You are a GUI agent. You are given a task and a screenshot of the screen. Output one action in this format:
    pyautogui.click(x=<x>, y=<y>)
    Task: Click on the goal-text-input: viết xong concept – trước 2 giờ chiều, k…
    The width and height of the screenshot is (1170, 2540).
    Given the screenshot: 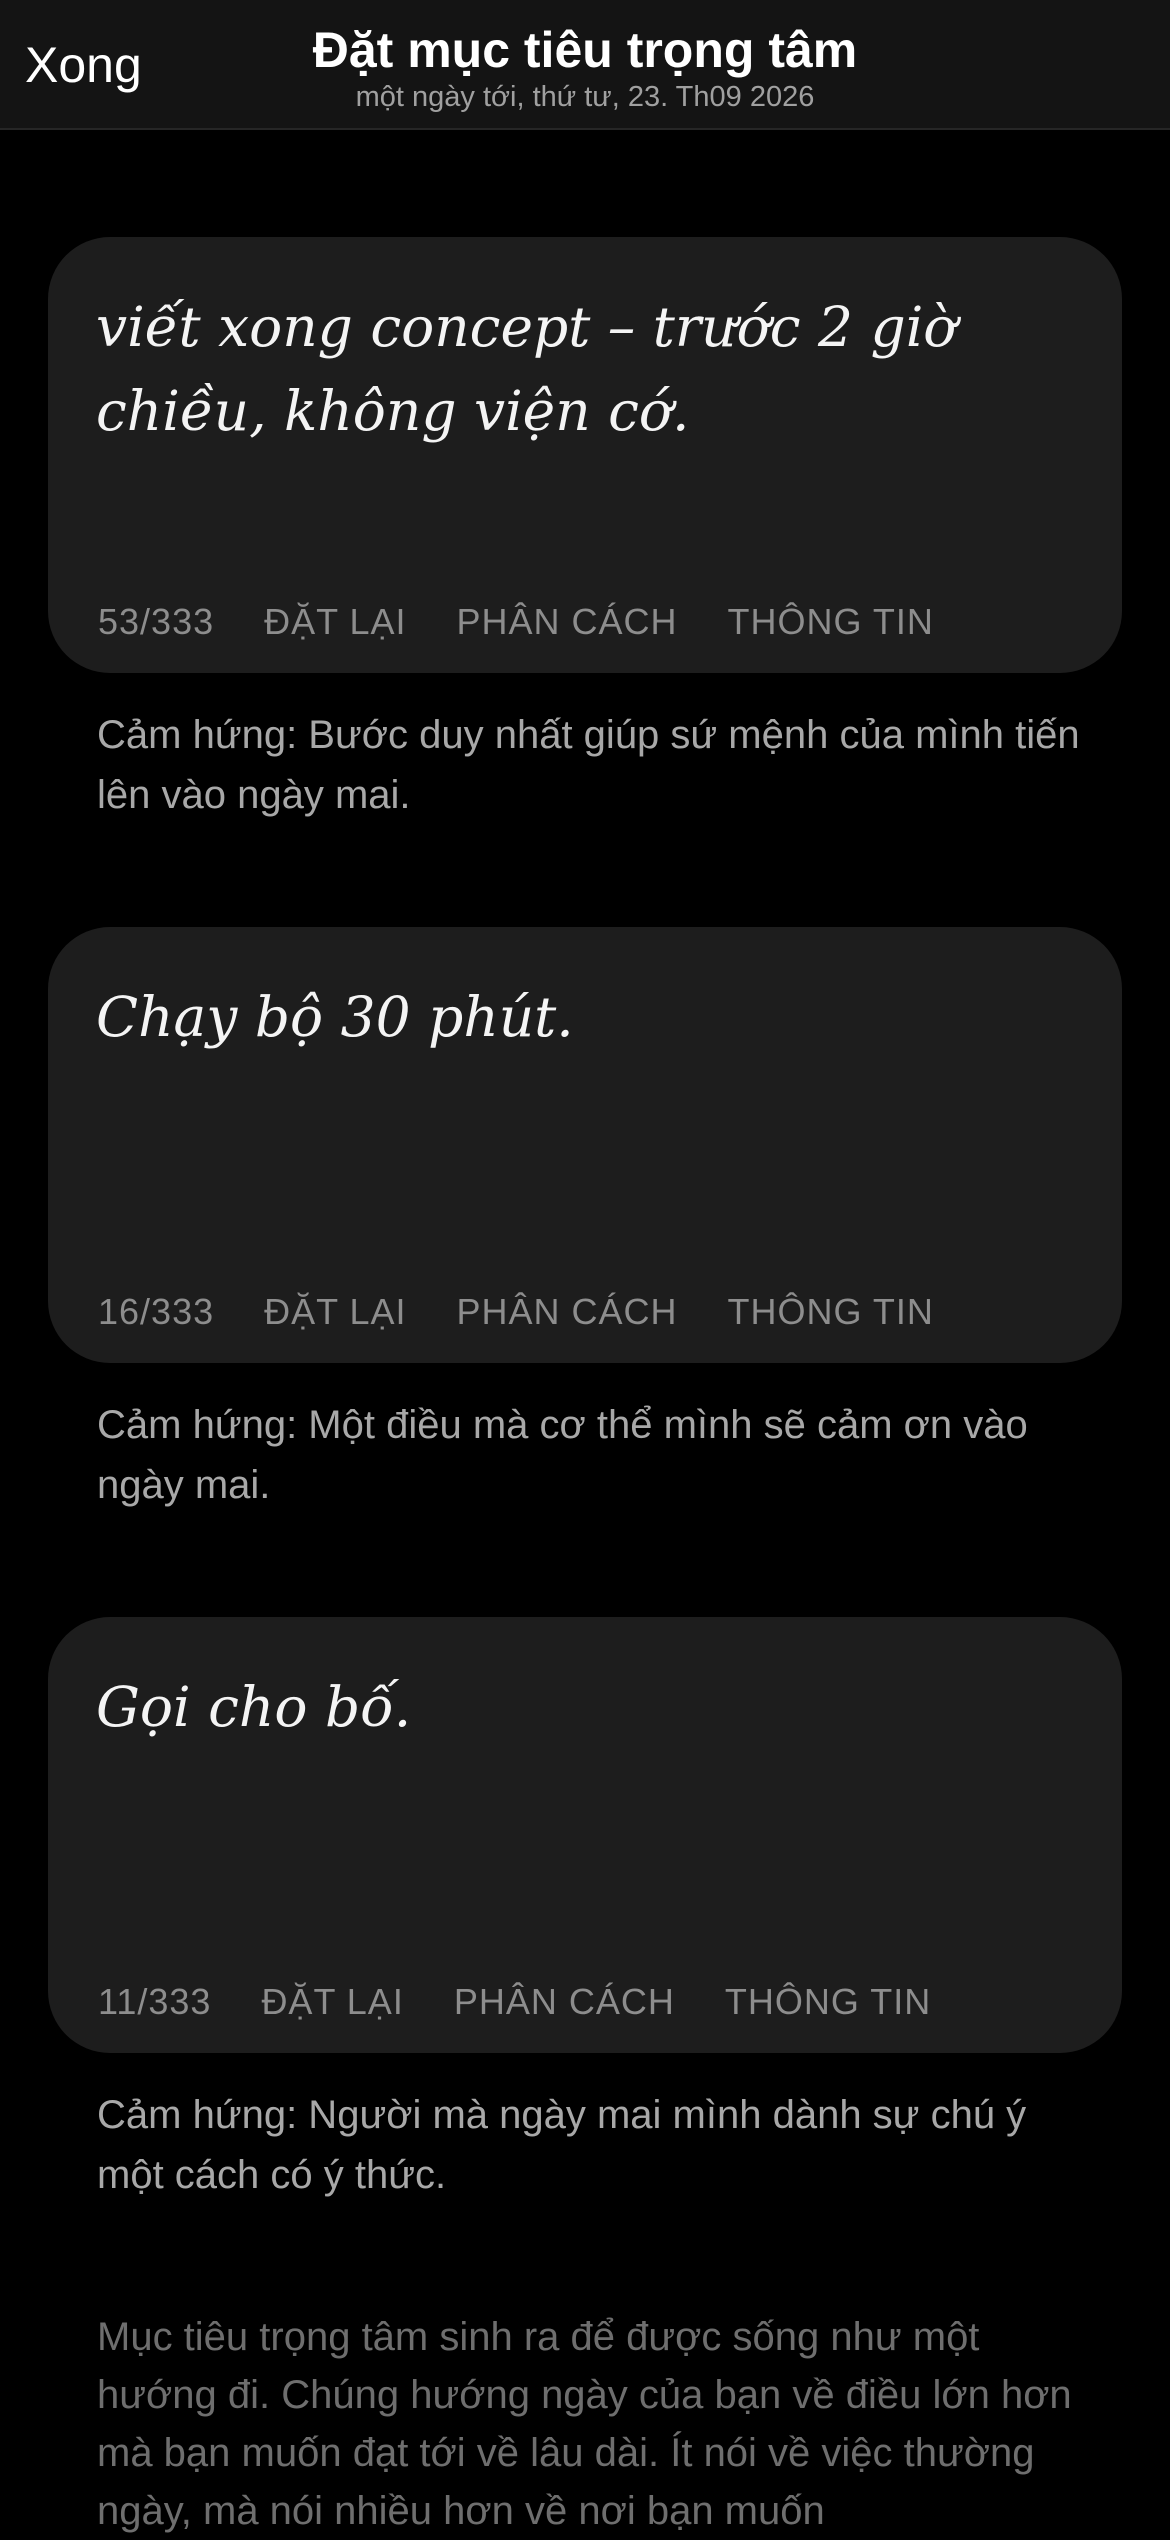 What is the action you would take?
    pyautogui.click(x=586, y=369)
    